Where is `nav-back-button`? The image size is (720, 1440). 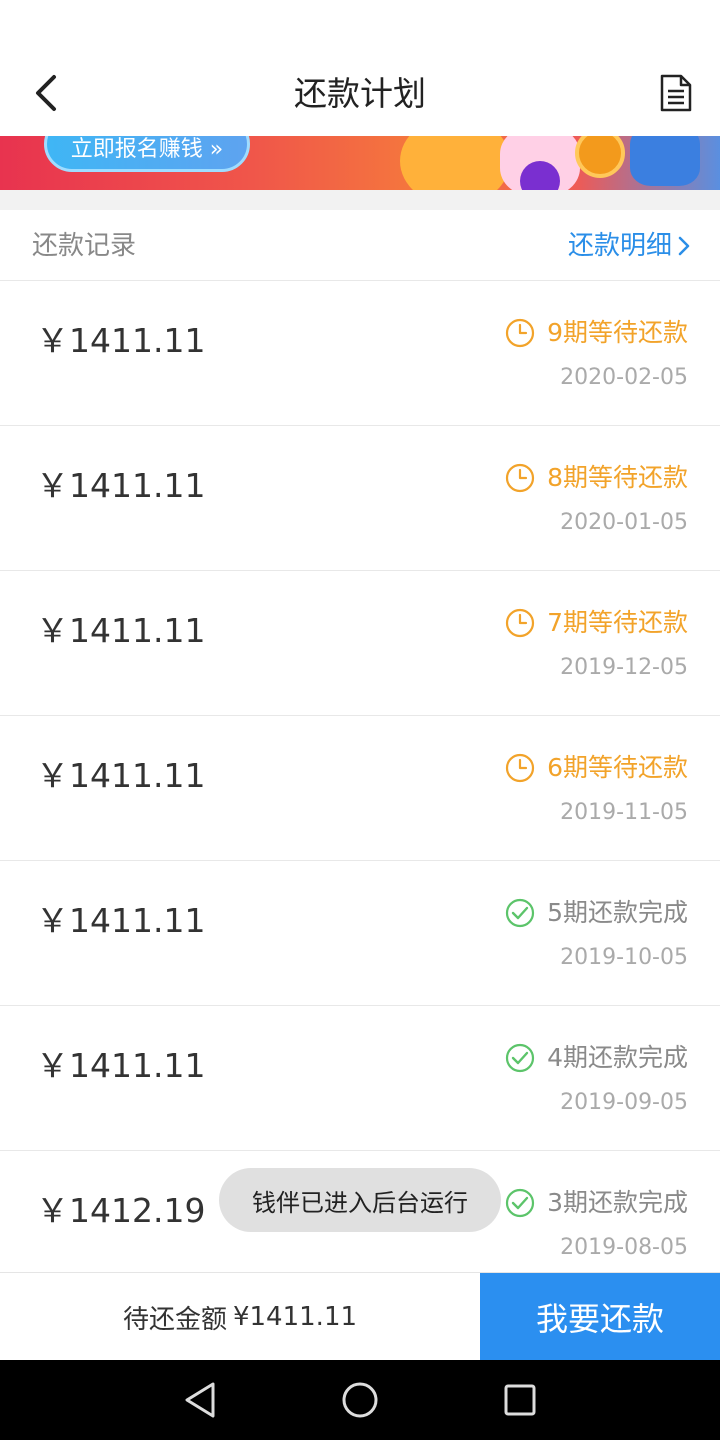
nav-back-button is located at coordinates (200, 1400).